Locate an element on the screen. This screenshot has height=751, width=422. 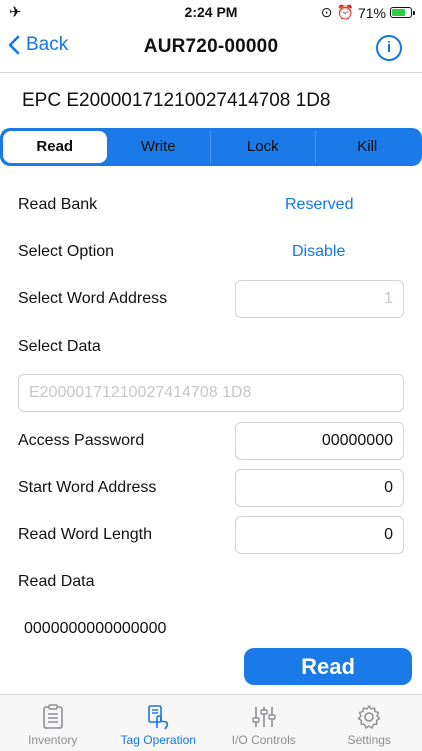
read-word-length-label: Read Word Length is located at coordinates (85, 535).